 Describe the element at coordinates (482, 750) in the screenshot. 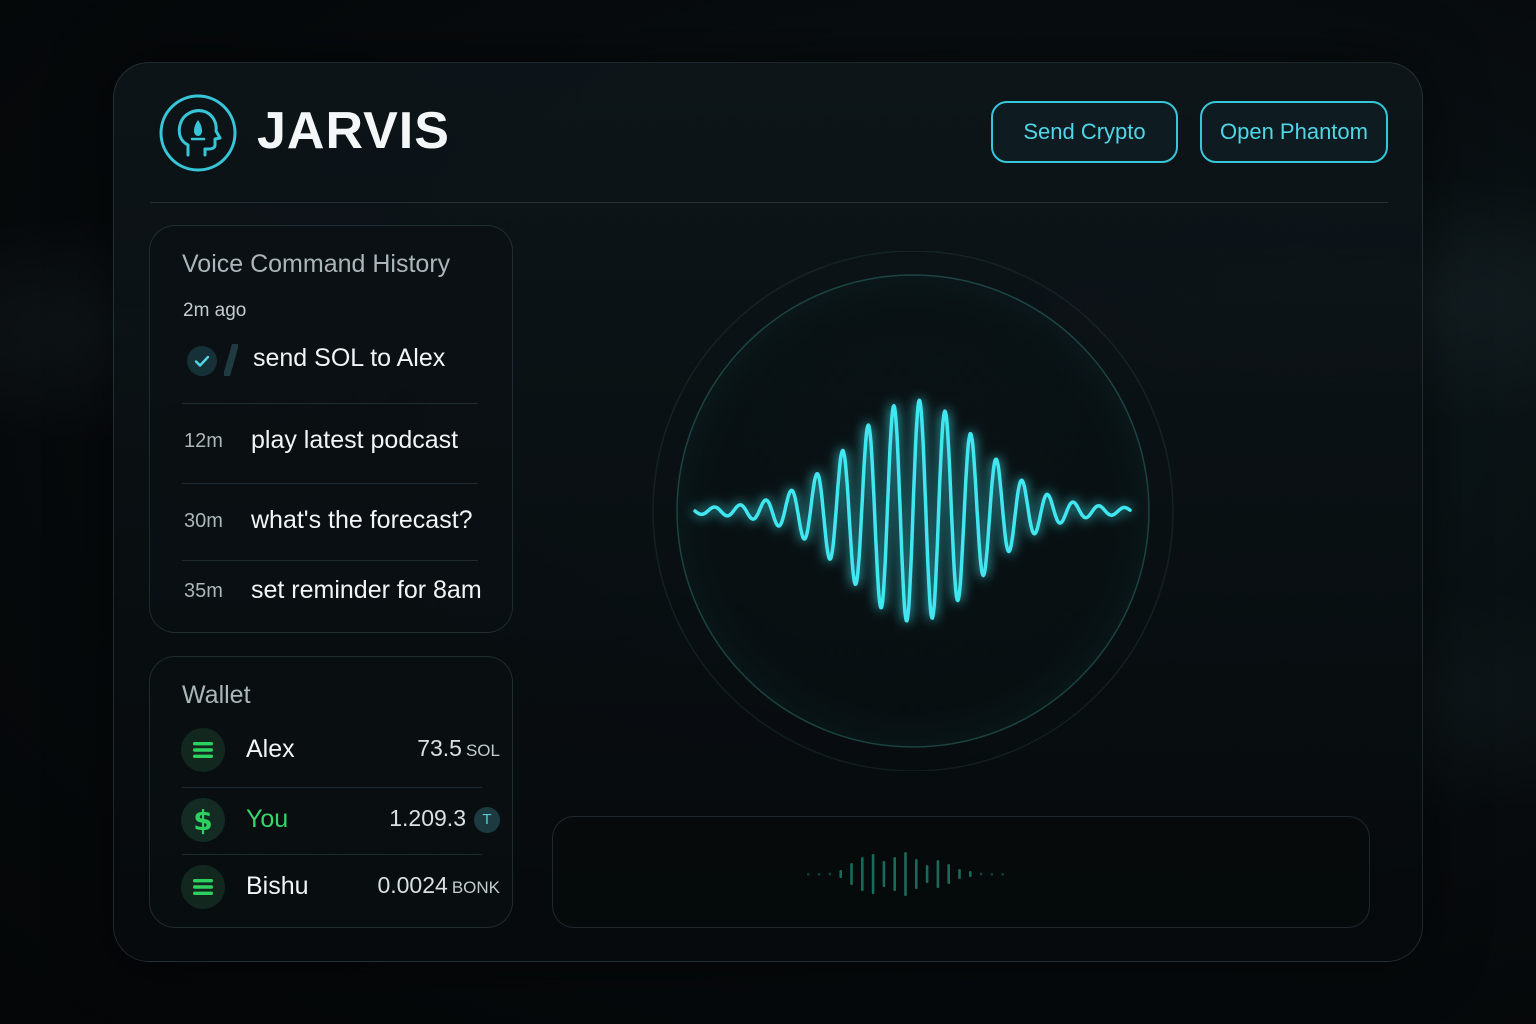

I see `wallet-unit: SOL` at that location.